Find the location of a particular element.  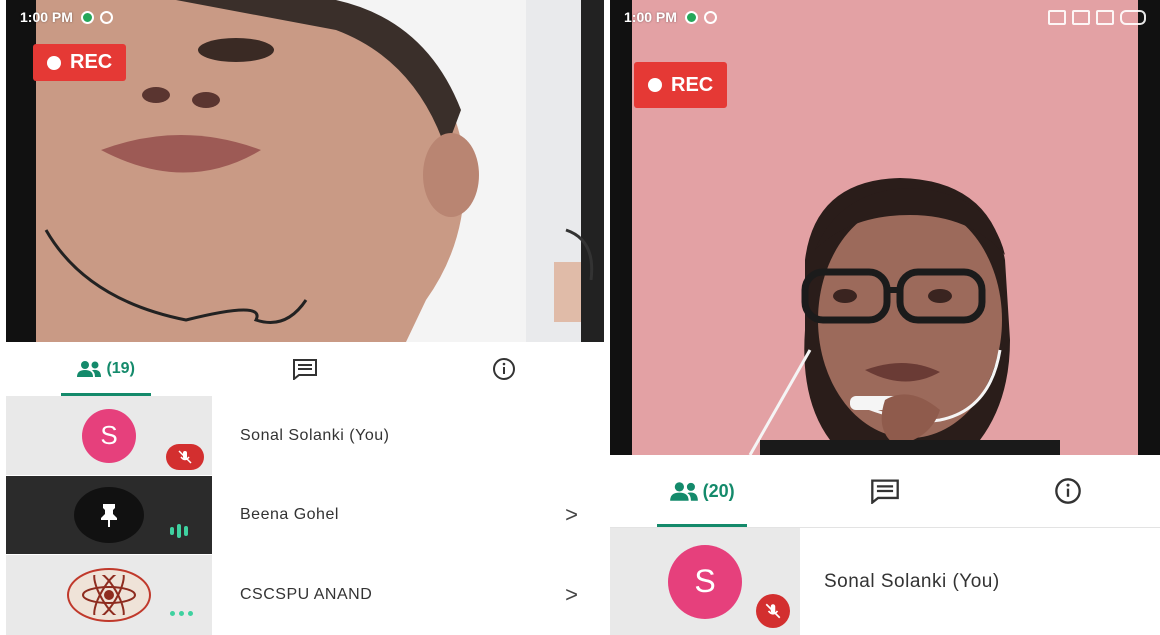

pin-icon is located at coordinates (109, 515).